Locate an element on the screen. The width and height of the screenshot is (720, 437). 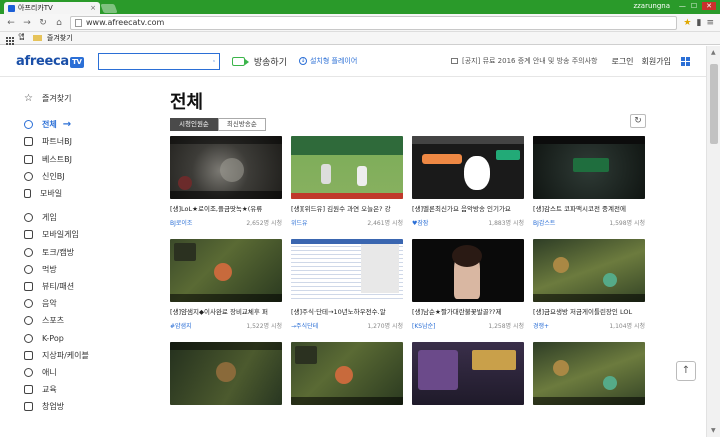
close-window-icon: ✕ is located at coordinates (709, 6).